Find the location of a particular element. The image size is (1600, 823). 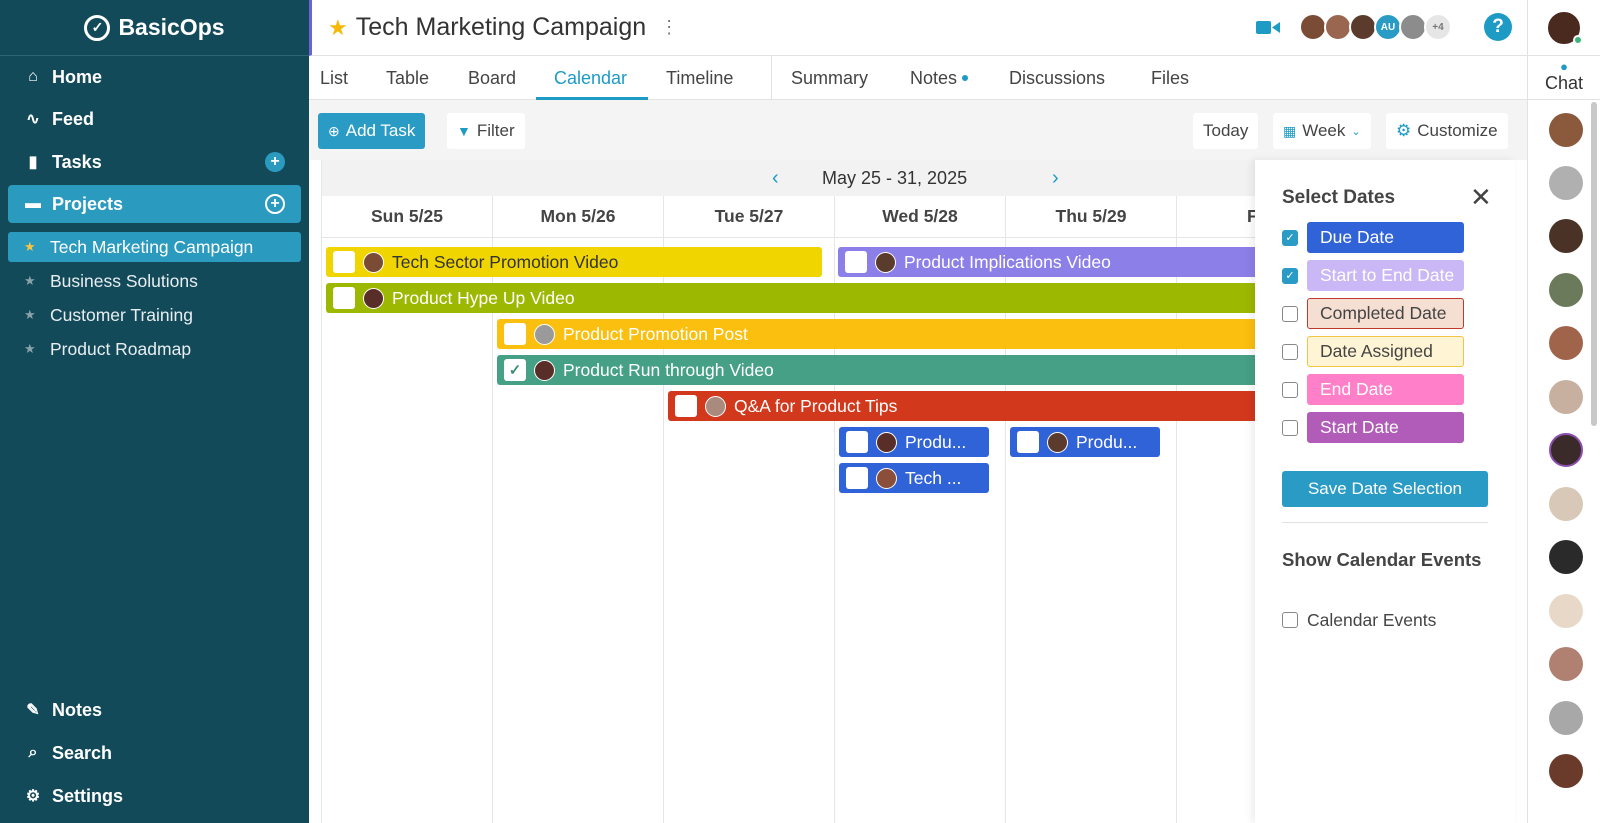

tab-files: Files is located at coordinates (1170, 78).